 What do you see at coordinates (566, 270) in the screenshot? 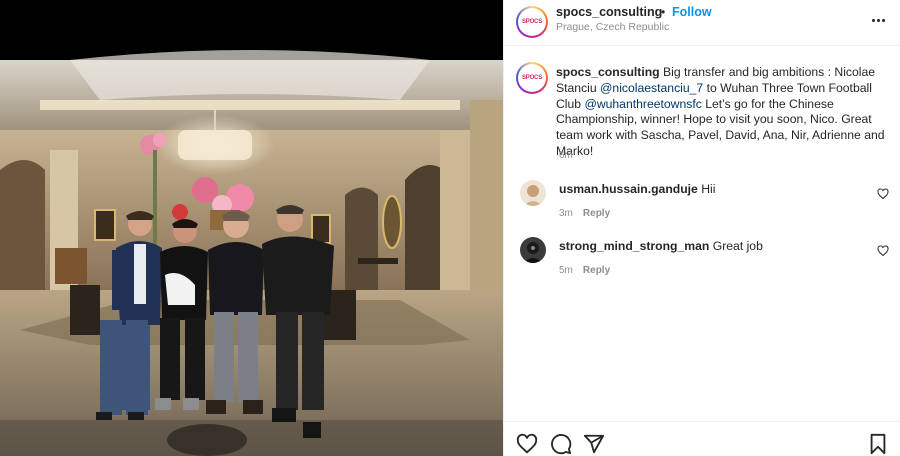
I see `comment-time: 5m` at bounding box center [566, 270].